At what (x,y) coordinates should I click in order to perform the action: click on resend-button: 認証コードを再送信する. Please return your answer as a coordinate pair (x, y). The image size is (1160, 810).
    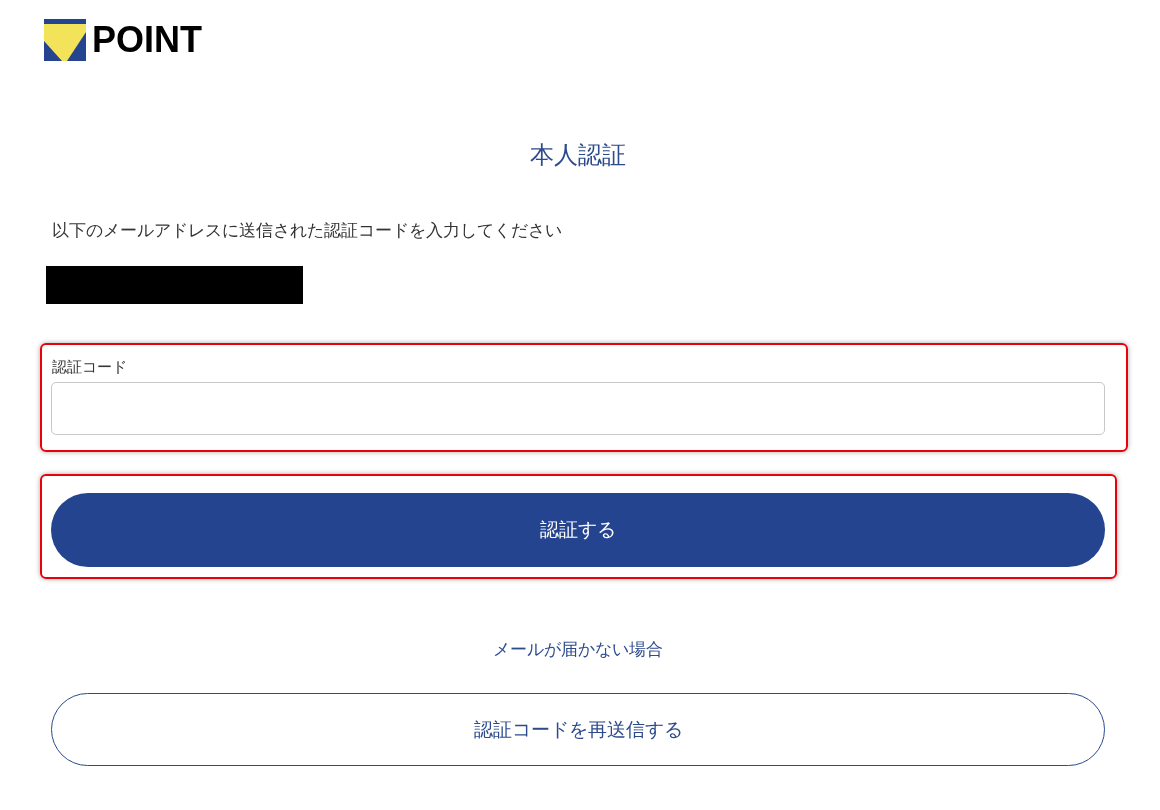
    Looking at the image, I should click on (578, 729).